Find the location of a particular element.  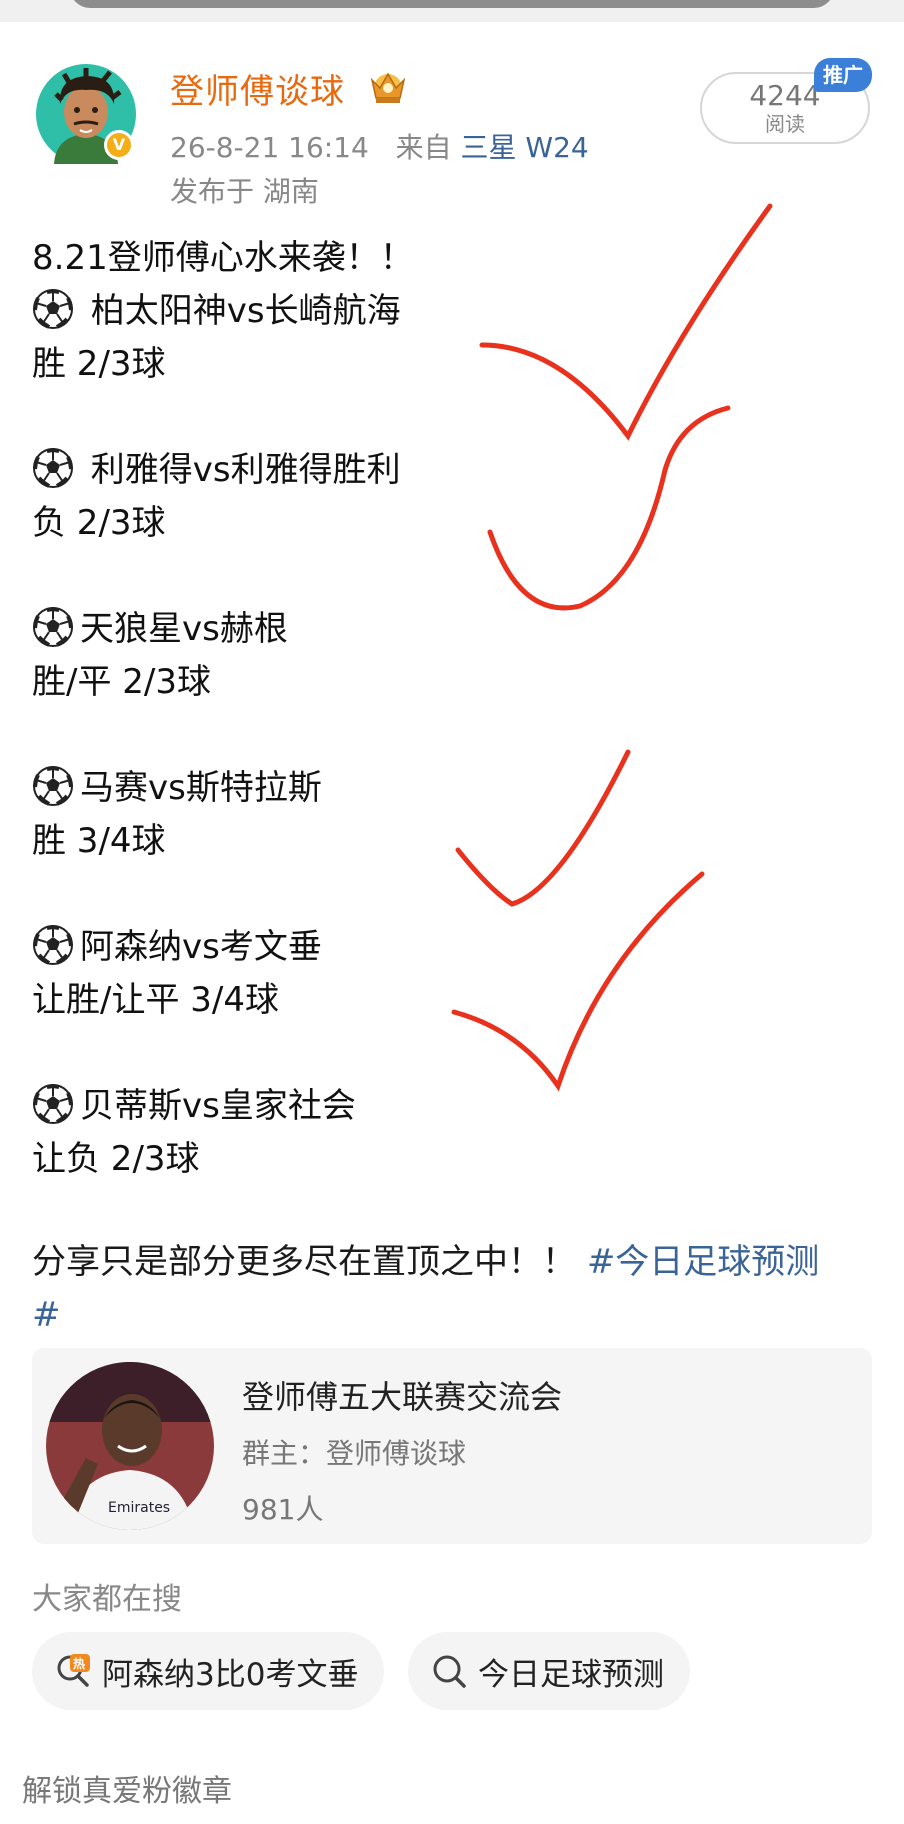

post-timestamp: 26-8-21 16:14 is located at coordinates (269, 147).